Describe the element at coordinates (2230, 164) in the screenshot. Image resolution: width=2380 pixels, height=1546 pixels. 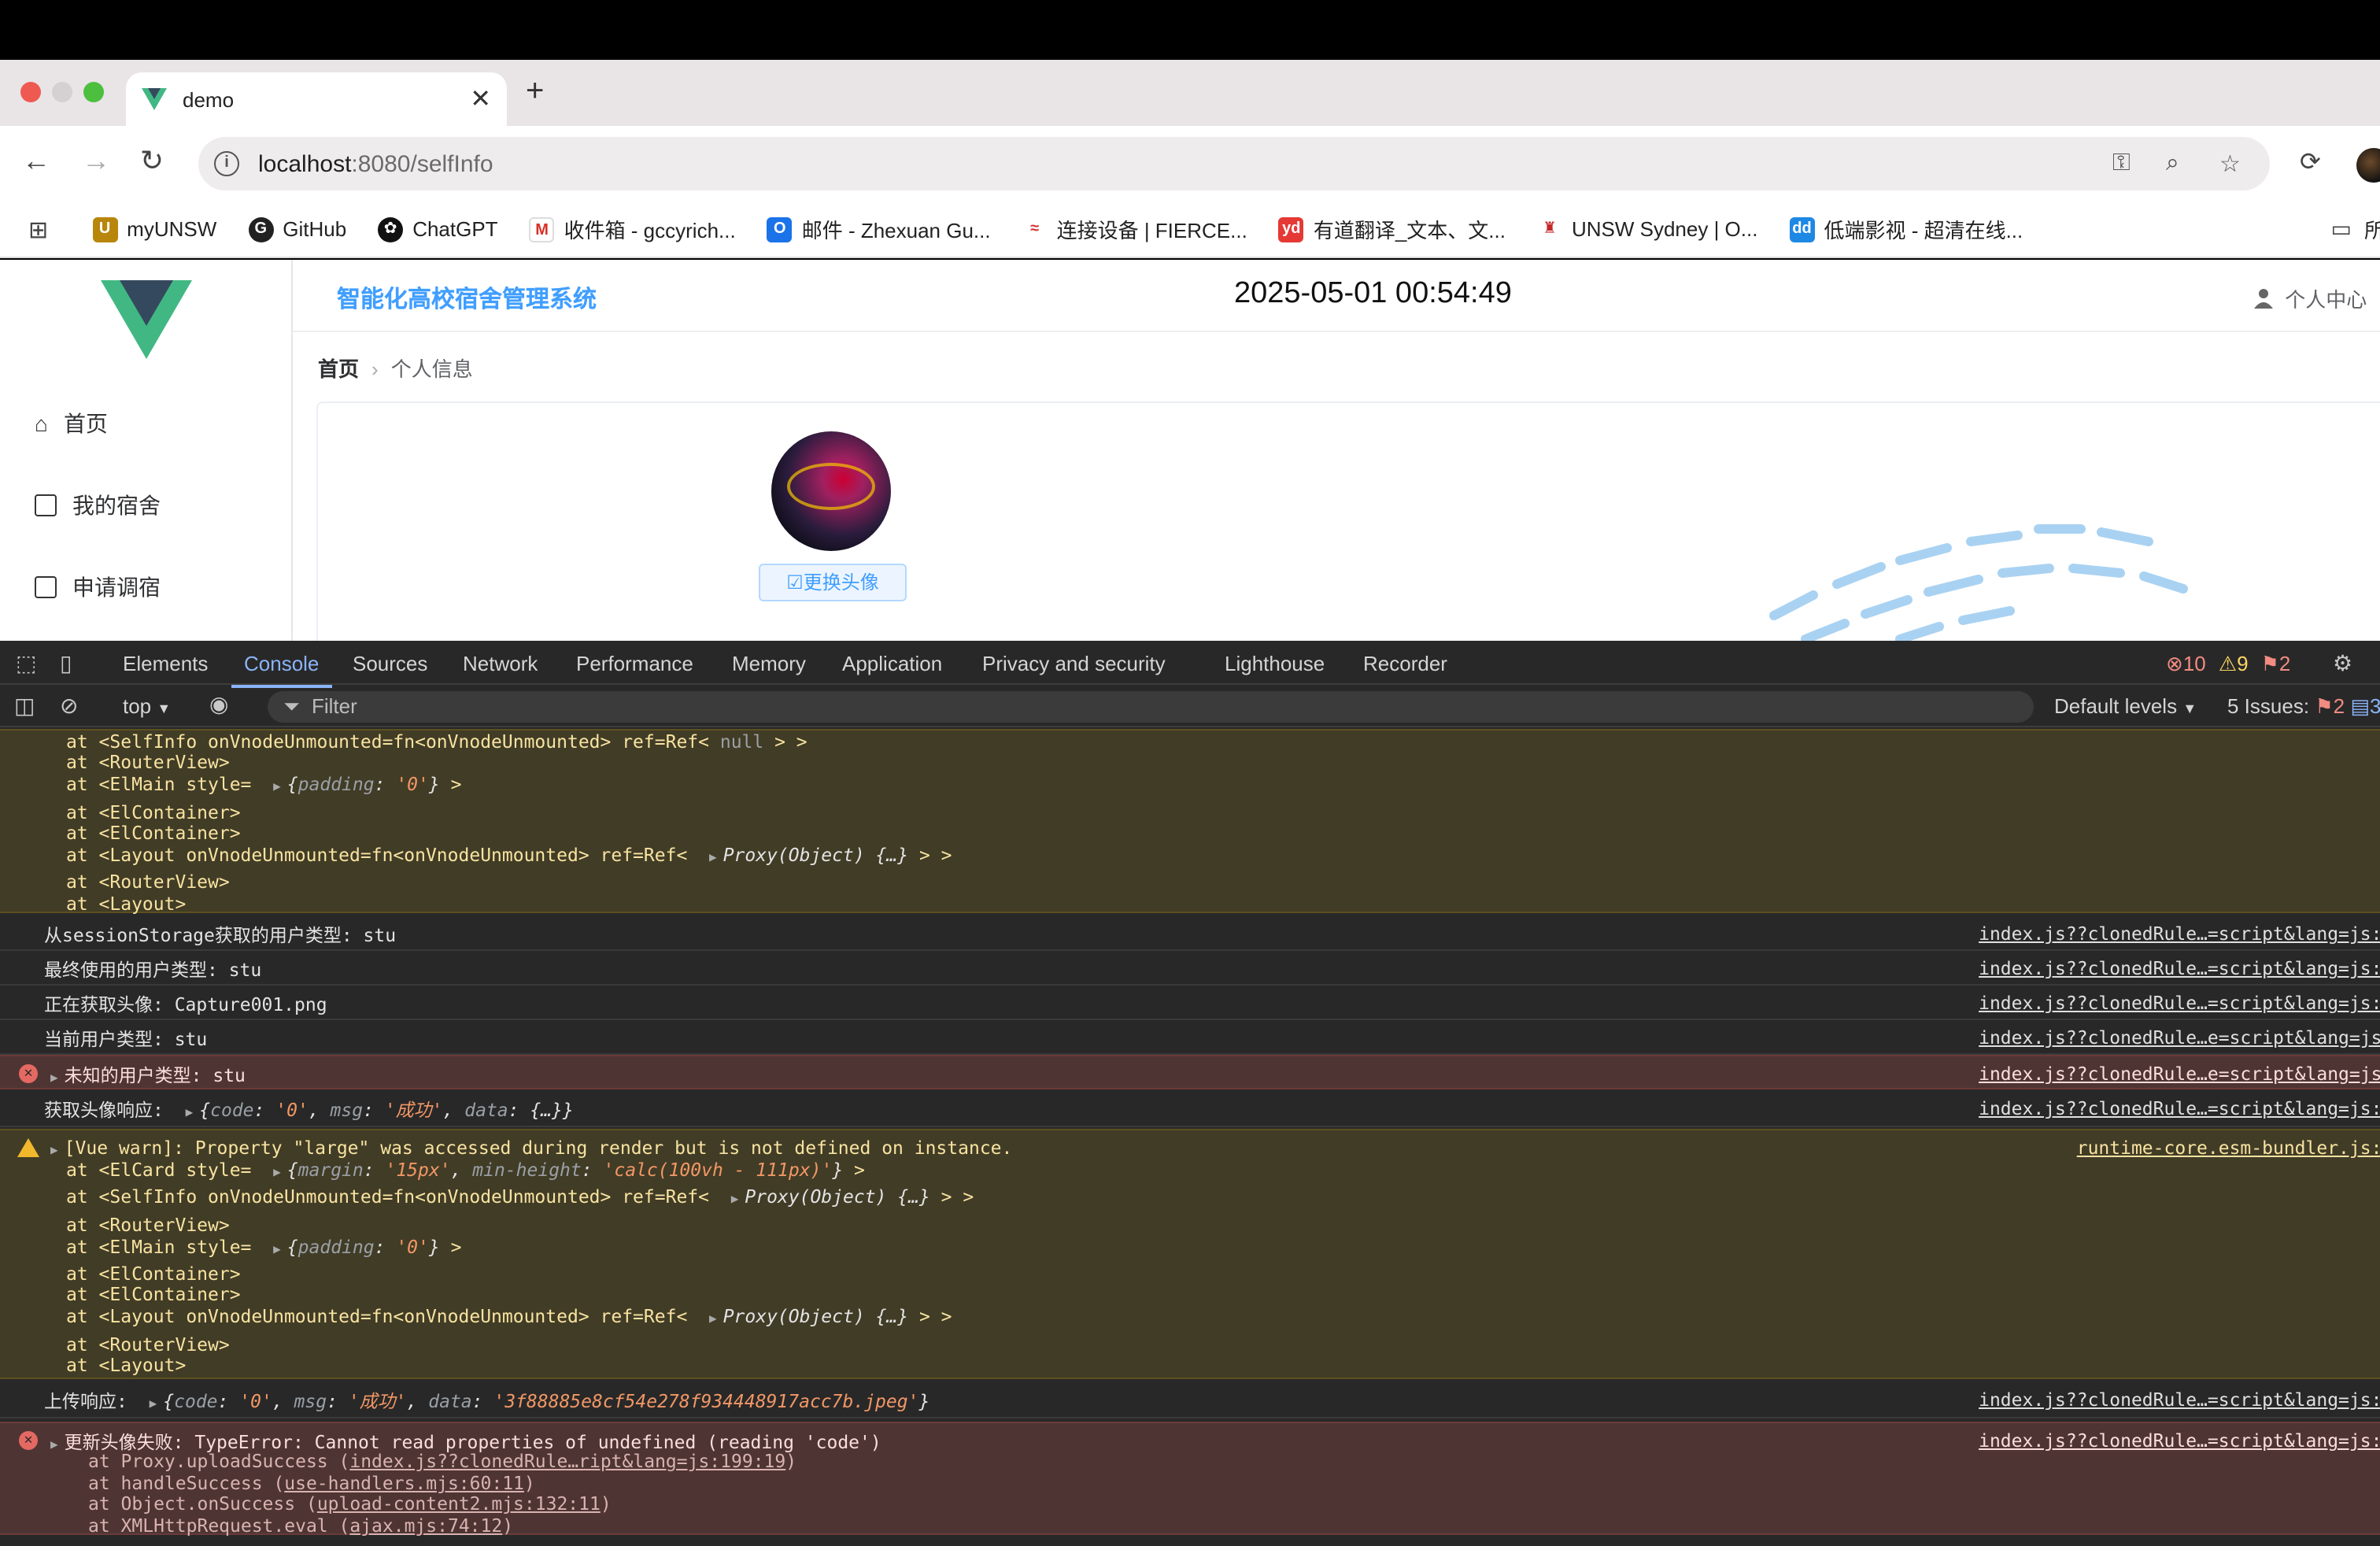
I see `bookmark-star-icon: ☆` at that location.